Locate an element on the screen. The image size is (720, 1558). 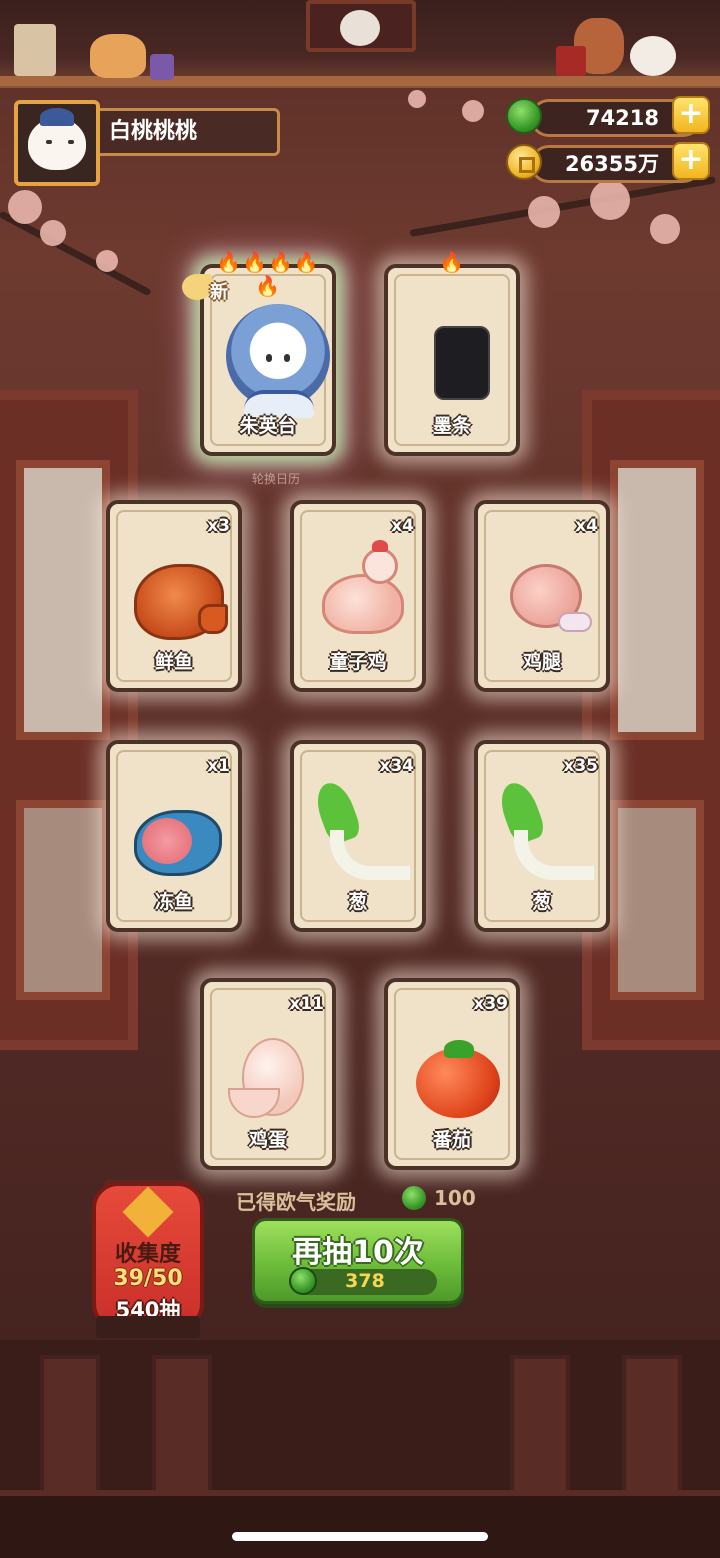
bone is located at coordinates (575, 622).